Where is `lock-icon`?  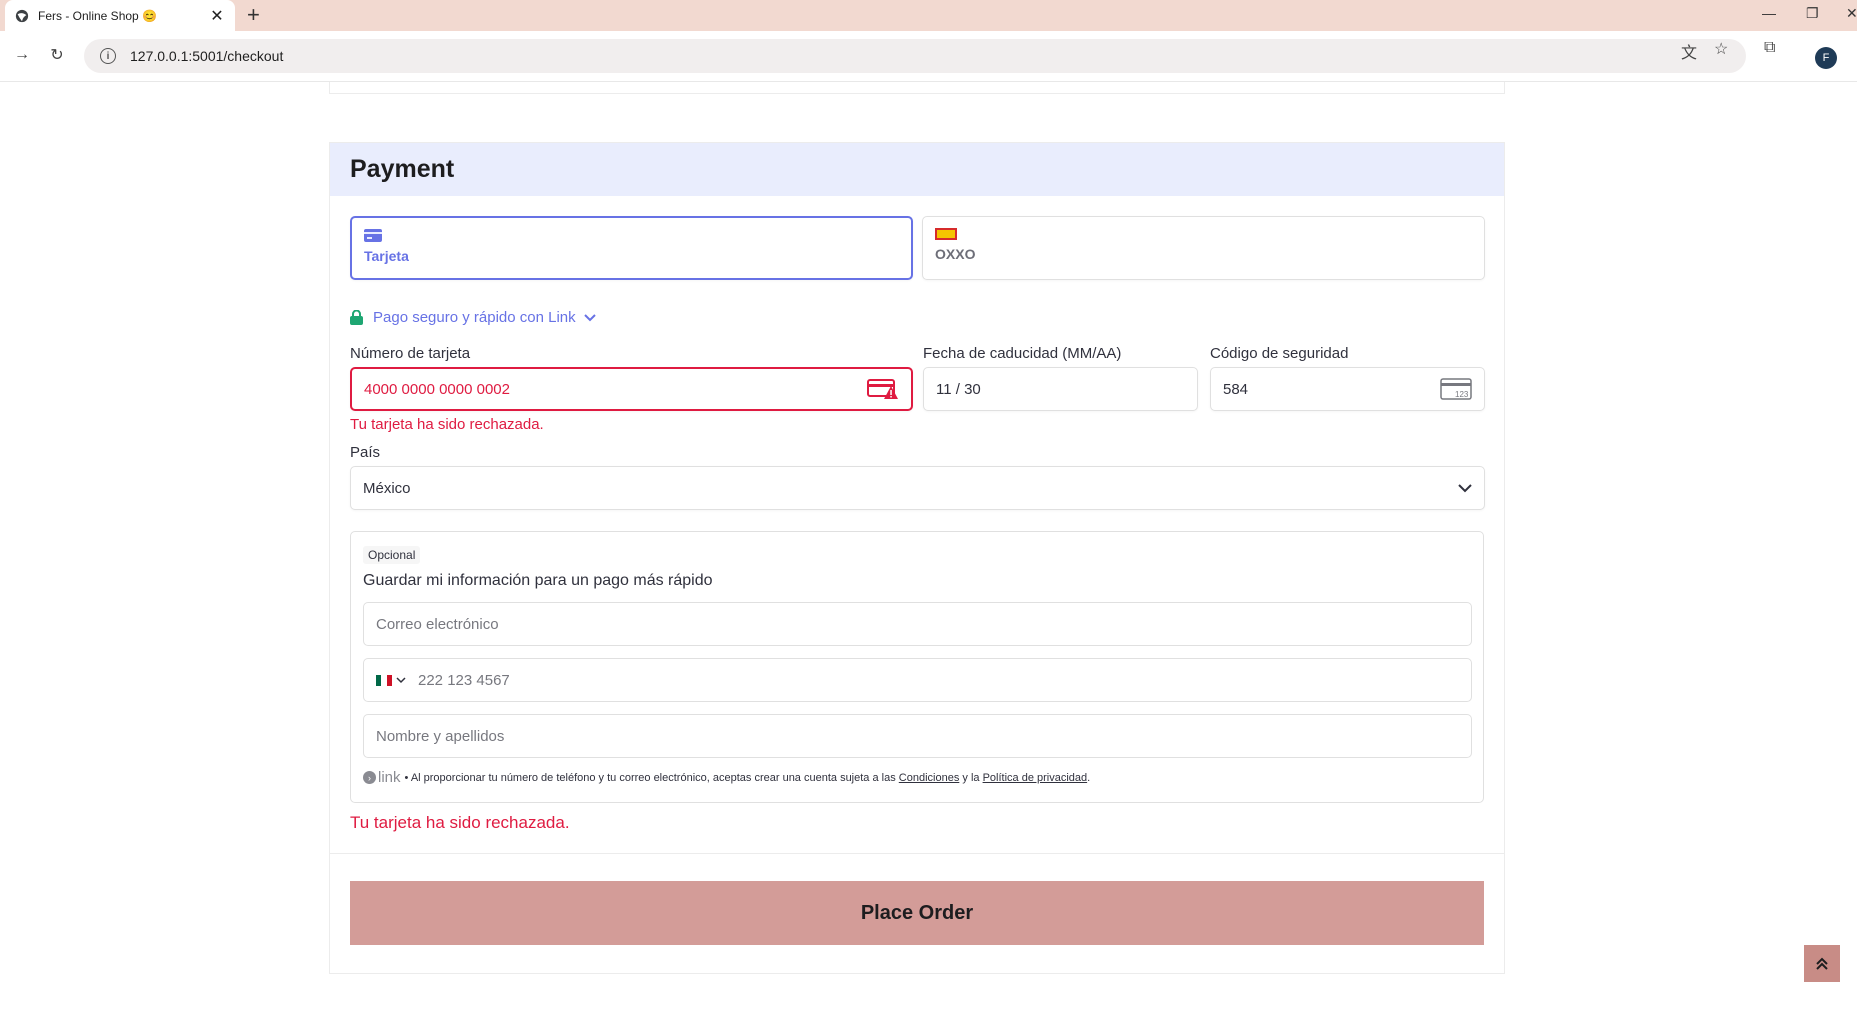 lock-icon is located at coordinates (356, 317).